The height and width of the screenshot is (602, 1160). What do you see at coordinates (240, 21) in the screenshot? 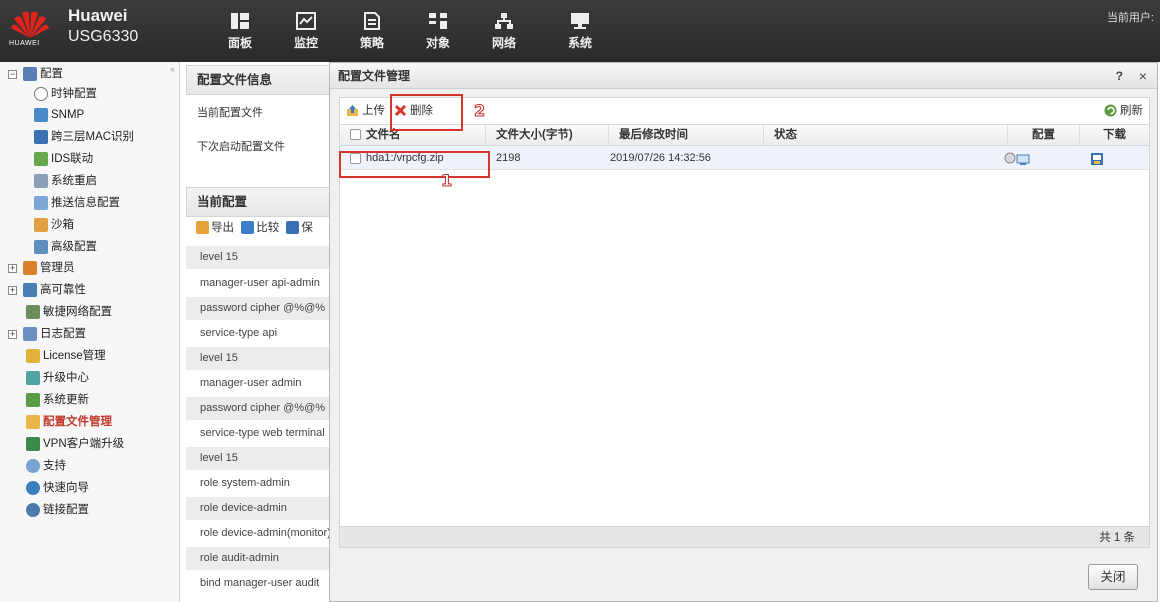
I see `dashboard-icon` at bounding box center [240, 21].